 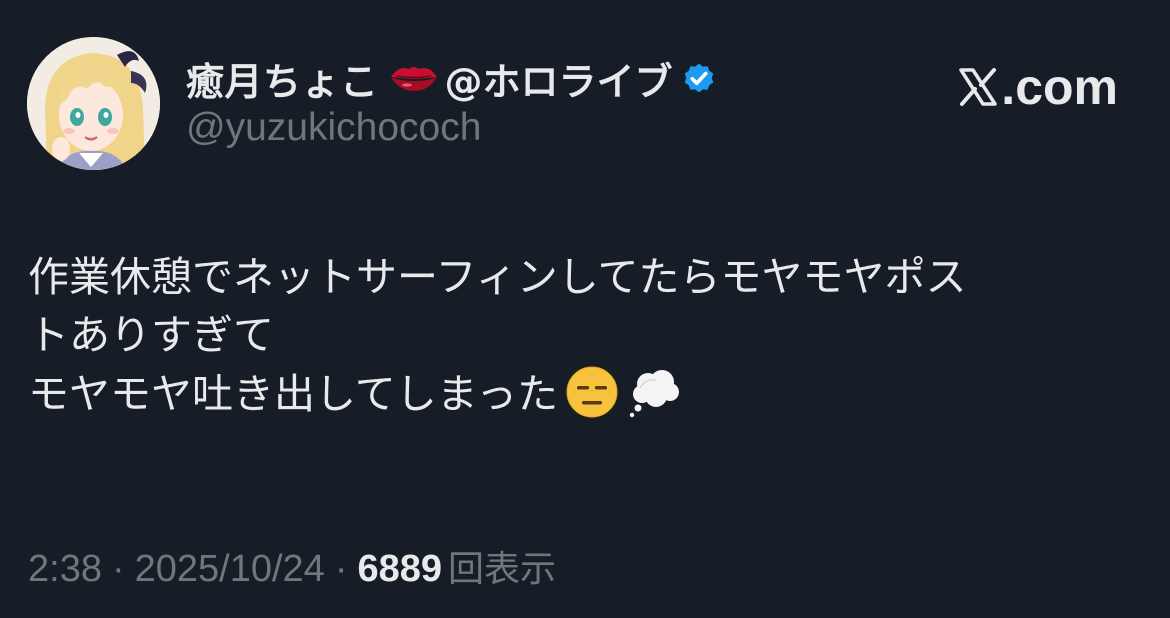 I want to click on author-name-row: 癒月ちょこ @ホロライブ, so click(x=451, y=78).